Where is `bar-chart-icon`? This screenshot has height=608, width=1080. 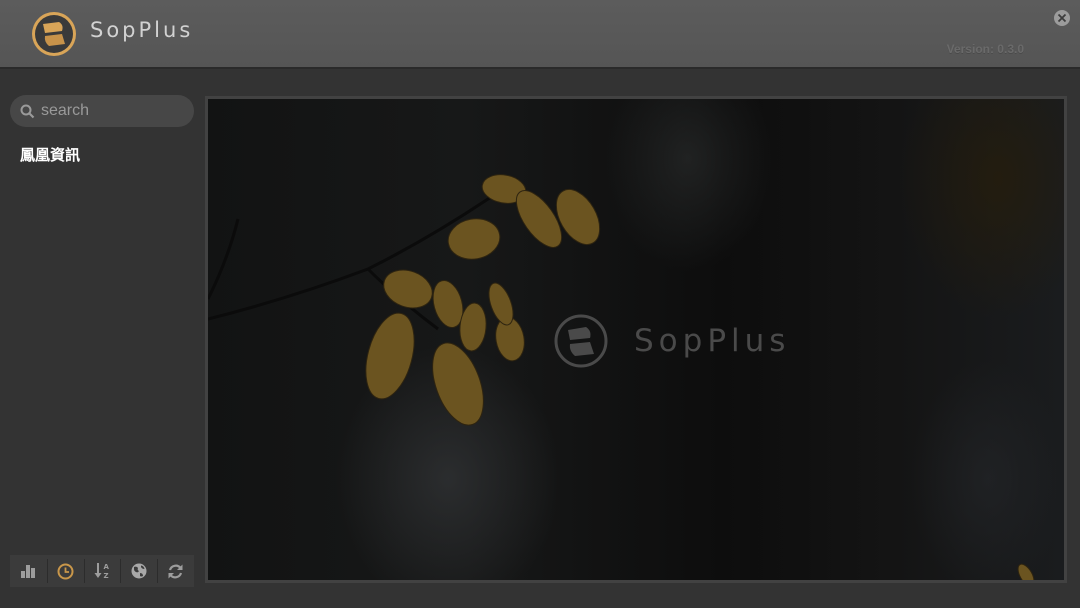
bar-chart-icon is located at coordinates (28, 571).